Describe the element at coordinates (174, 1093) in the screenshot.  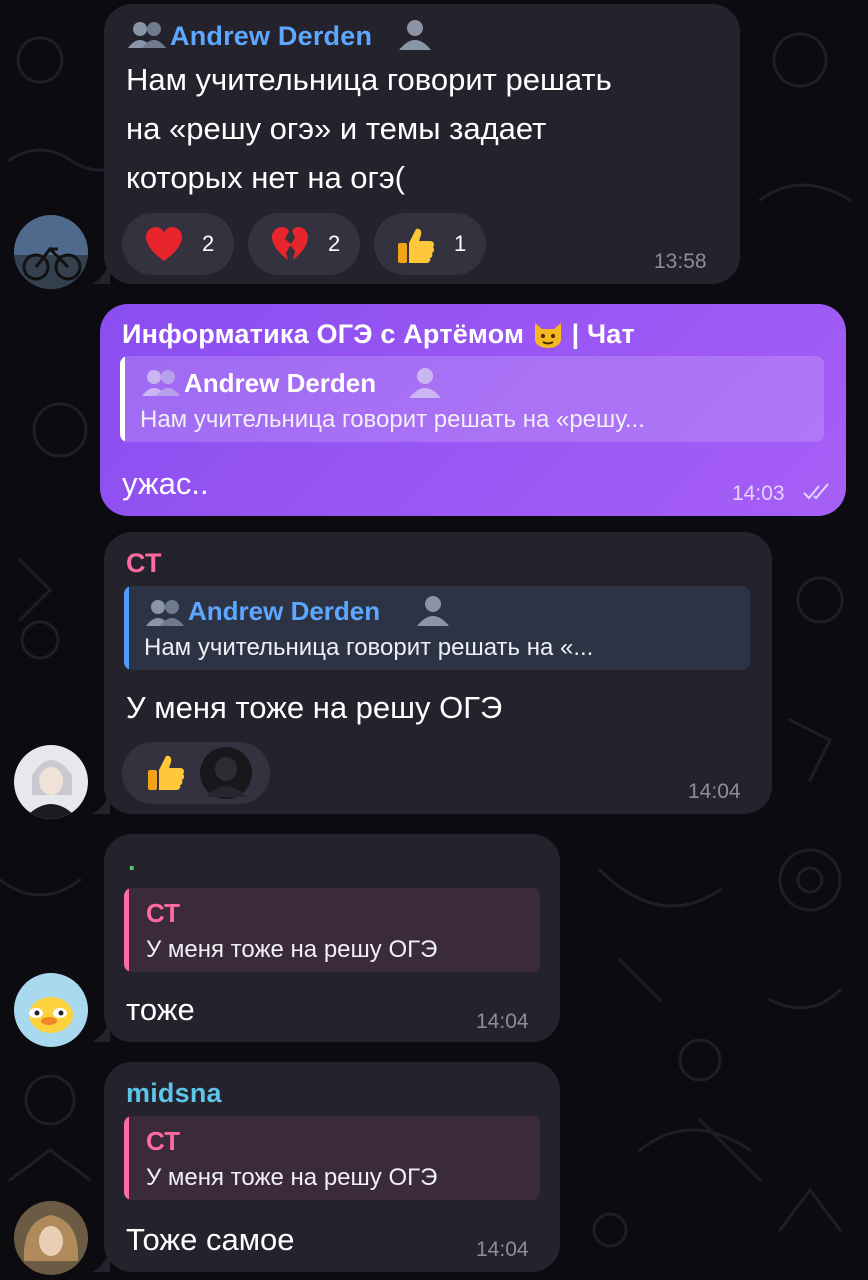
I see `sender-name: midsna` at that location.